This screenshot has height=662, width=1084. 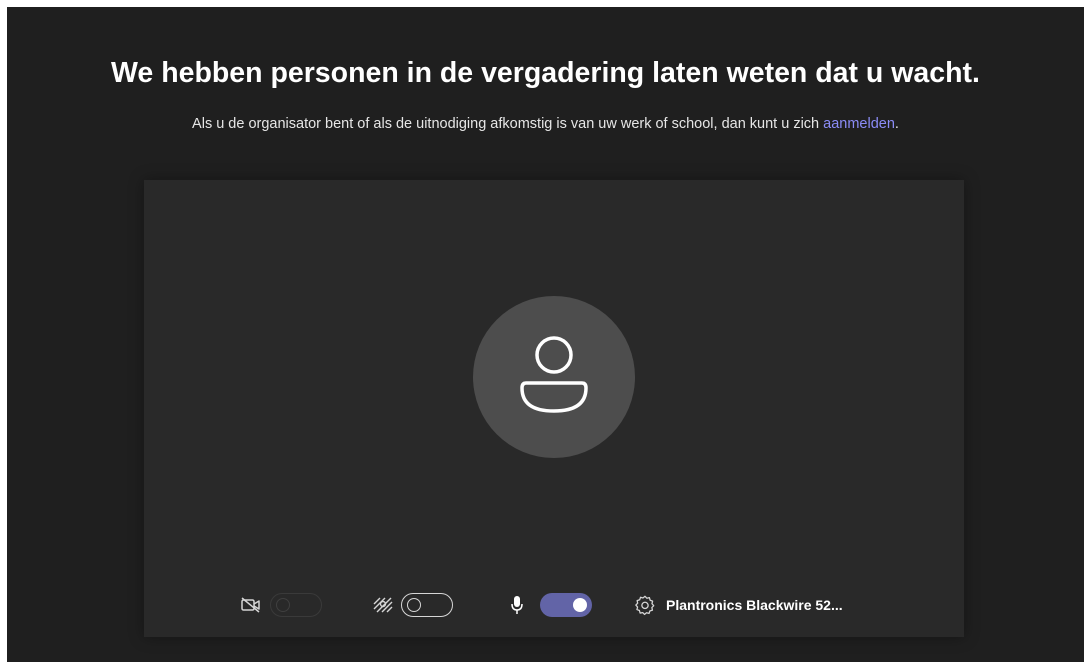 I want to click on camera-off-icon, so click(x=250, y=605).